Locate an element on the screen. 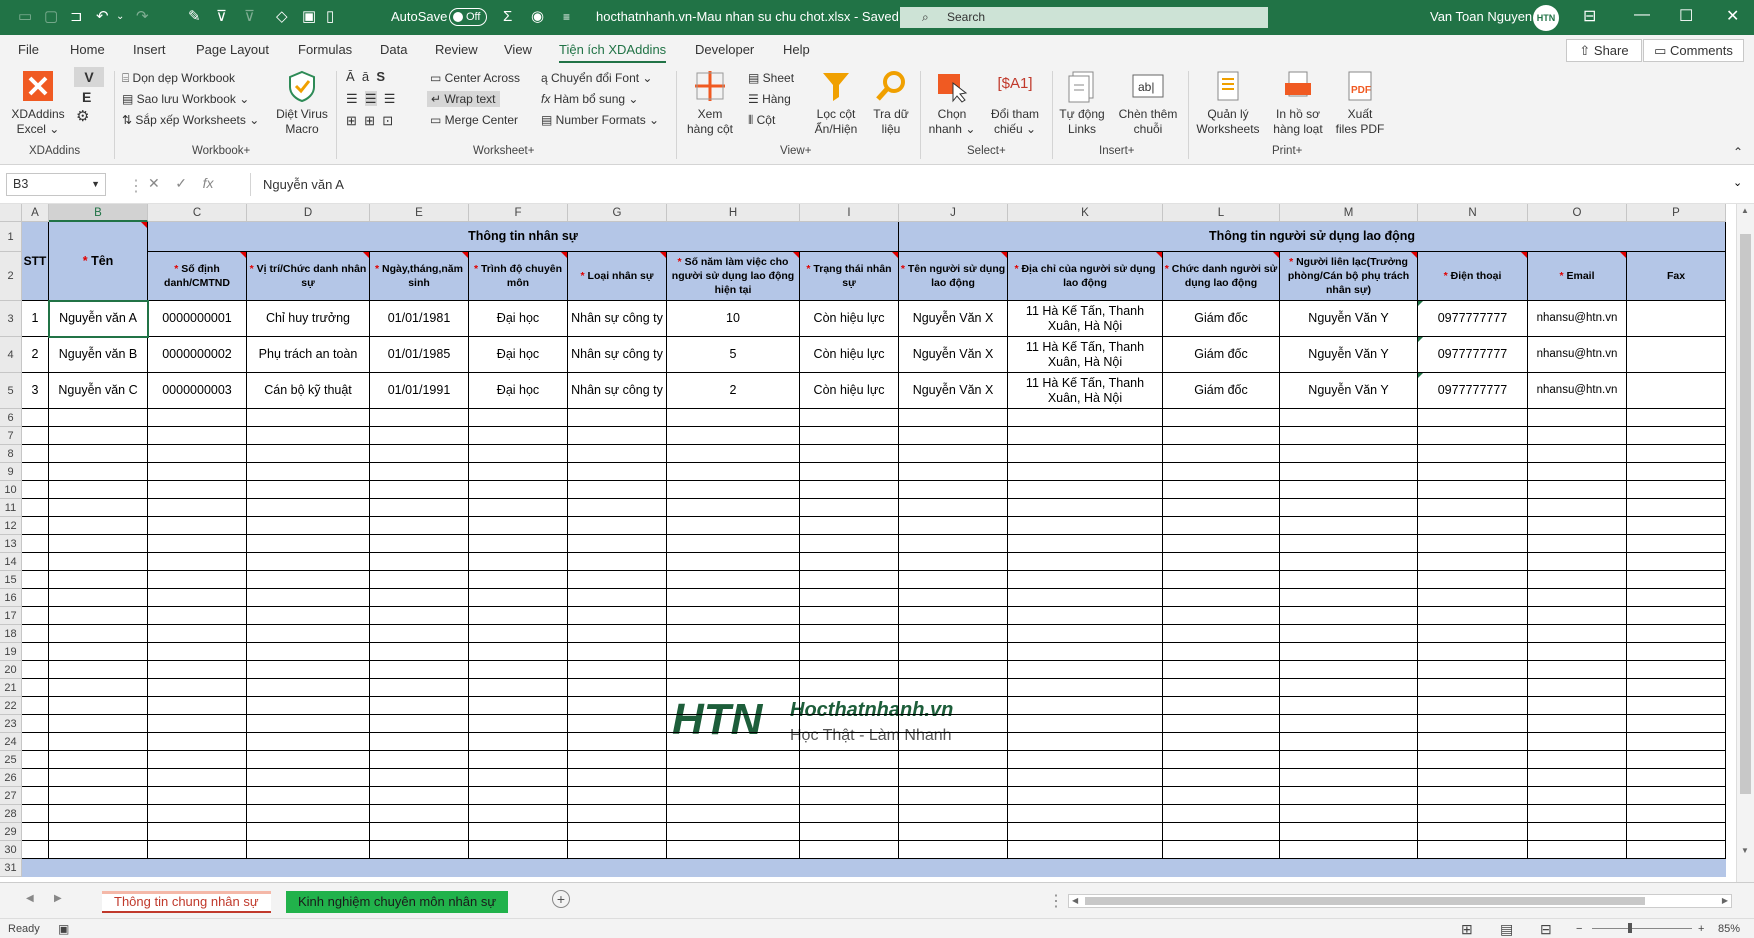 The width and height of the screenshot is (1754, 938). hang-button: ☰ Hàng is located at coordinates (769, 99).